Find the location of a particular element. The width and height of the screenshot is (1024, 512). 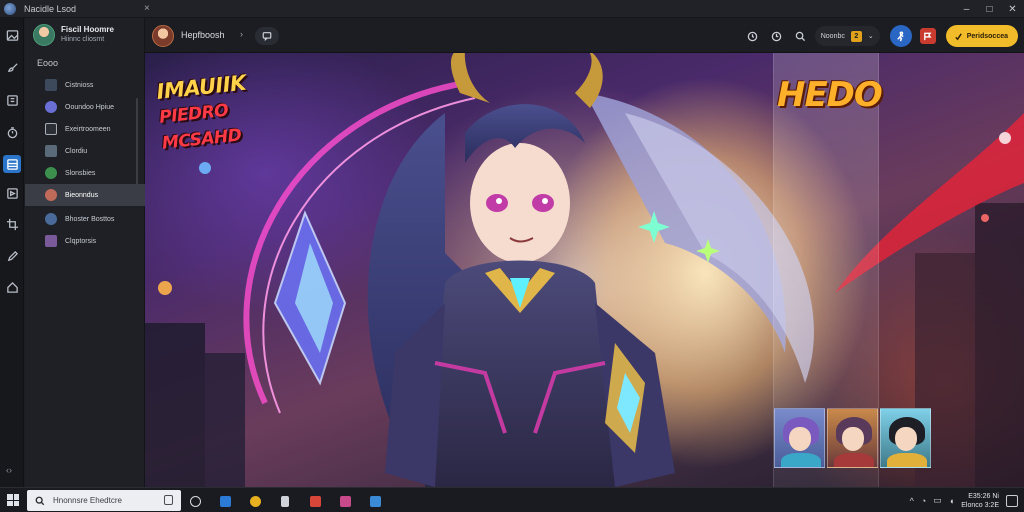

run-button is located at coordinates (900, 36).